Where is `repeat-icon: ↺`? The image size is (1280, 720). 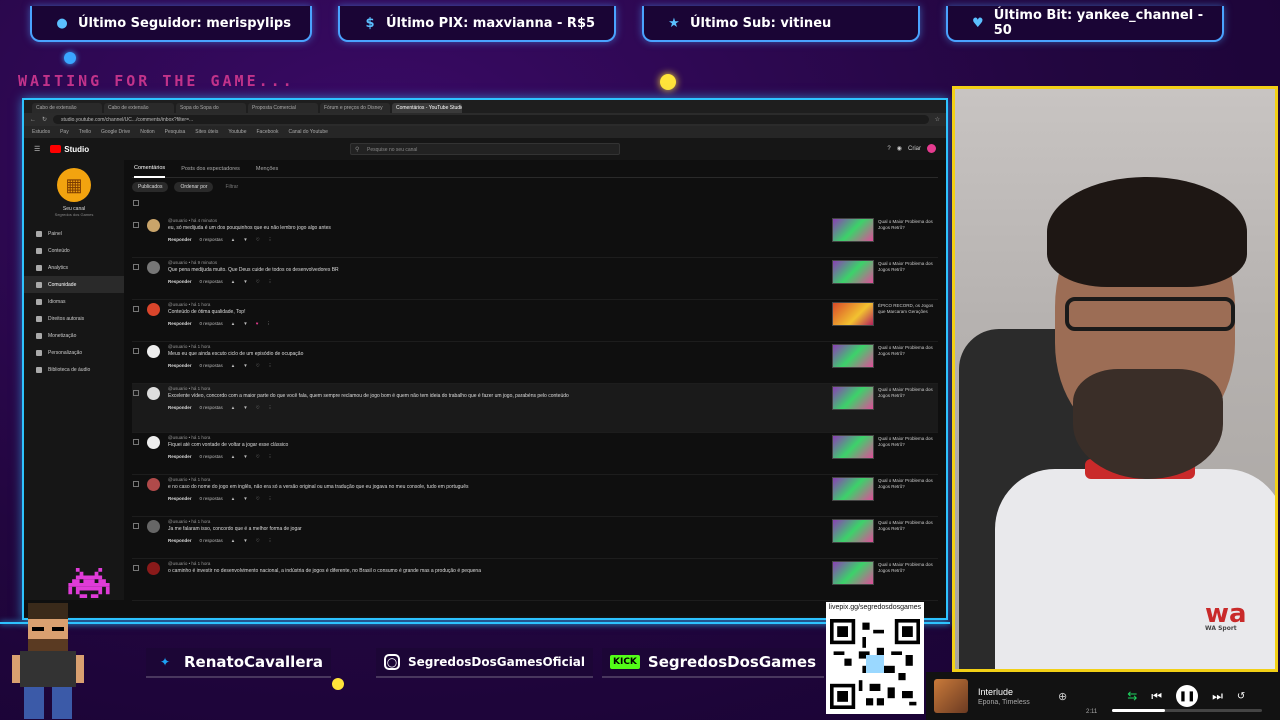
repeat-icon: ↺ is located at coordinates (1241, 696).